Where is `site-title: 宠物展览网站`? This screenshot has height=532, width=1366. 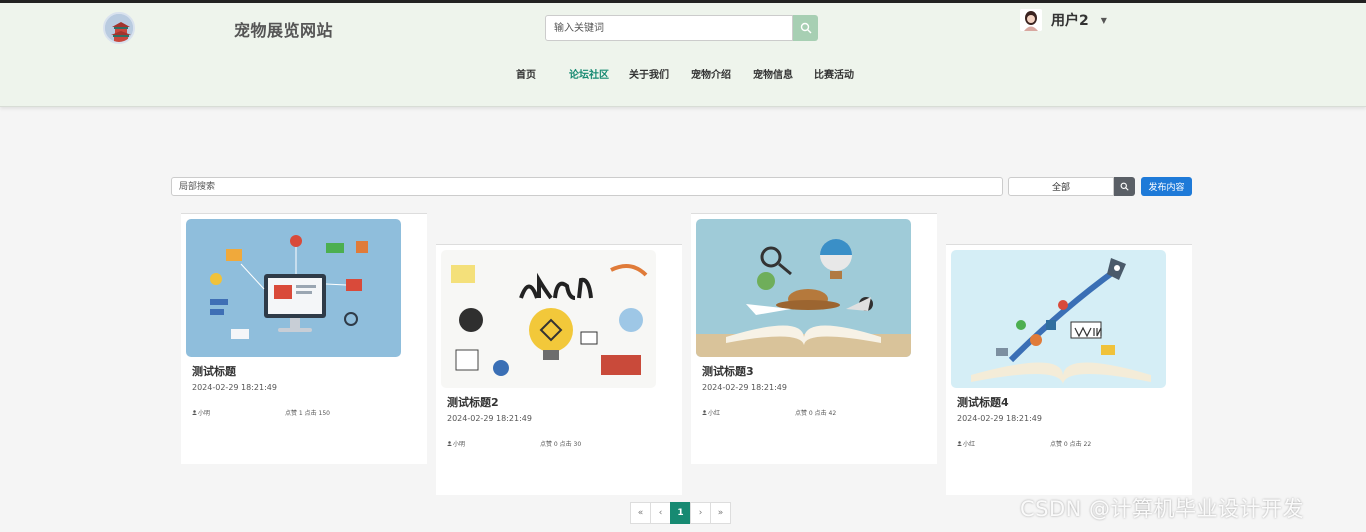
site-title: 宠物展览网站 is located at coordinates (284, 30).